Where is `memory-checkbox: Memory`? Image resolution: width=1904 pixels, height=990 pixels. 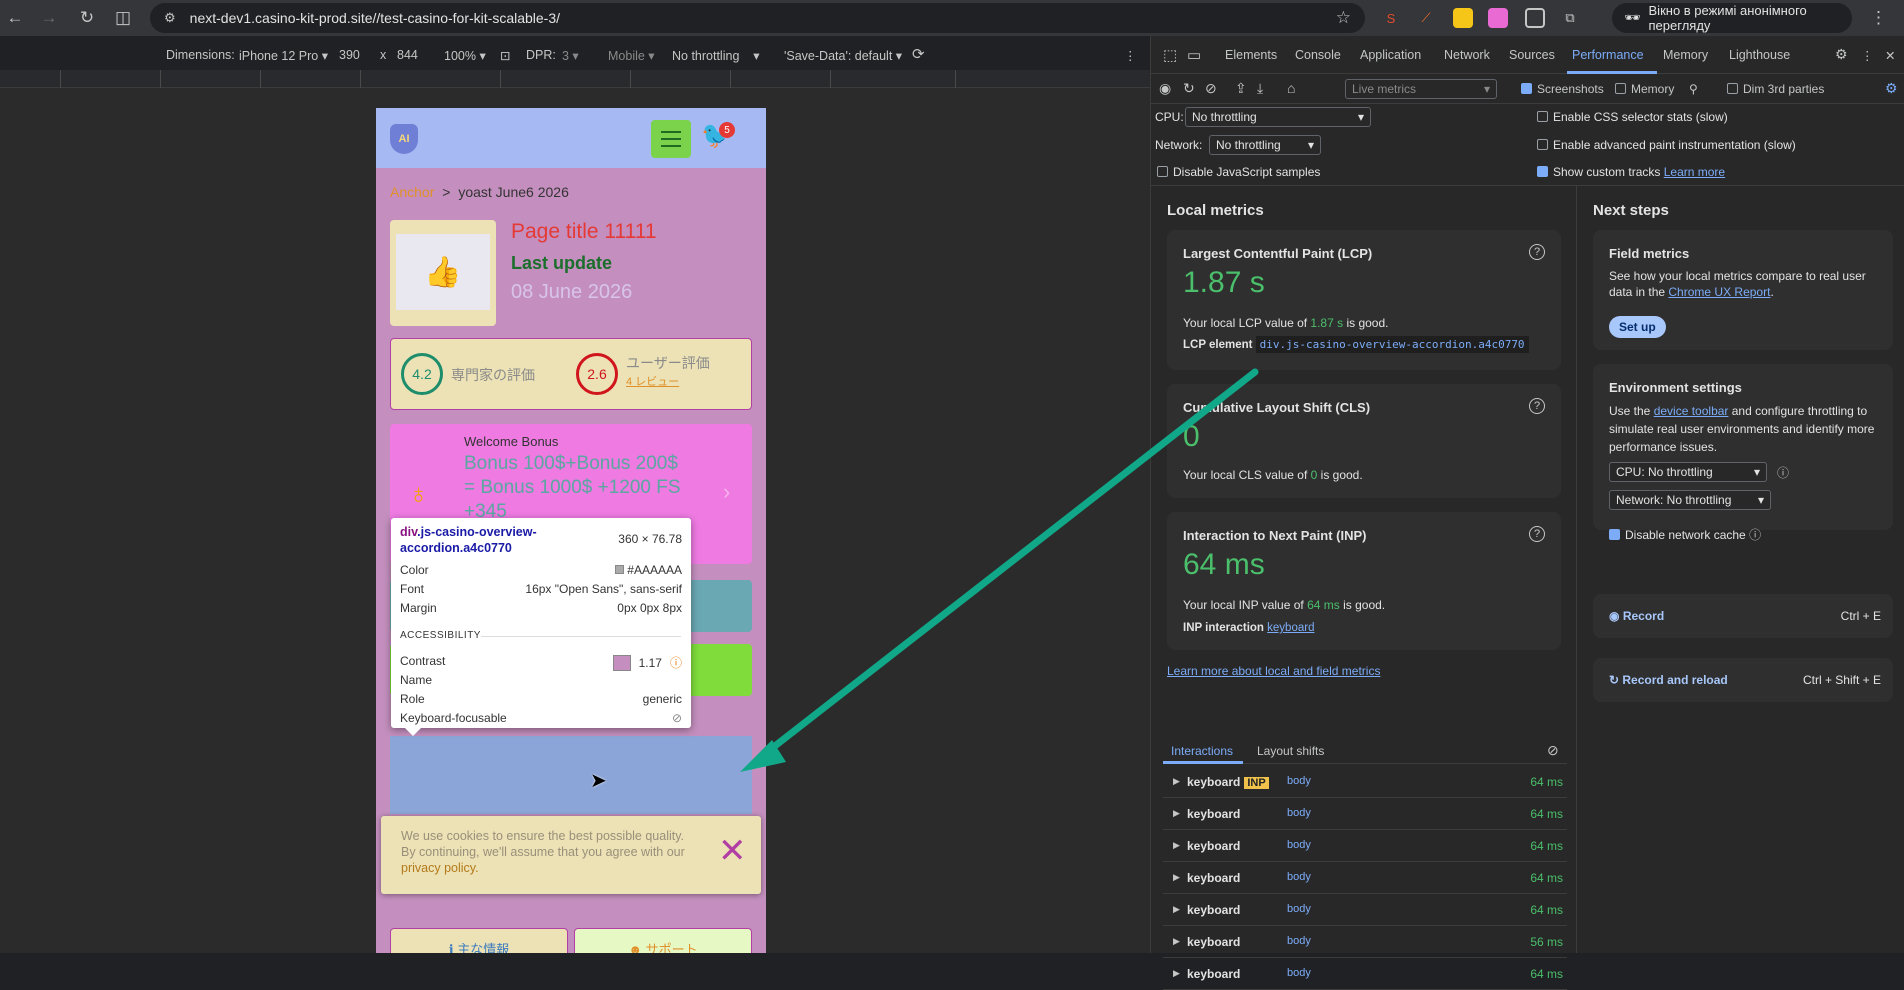
memory-checkbox: Memory is located at coordinates (1644, 89).